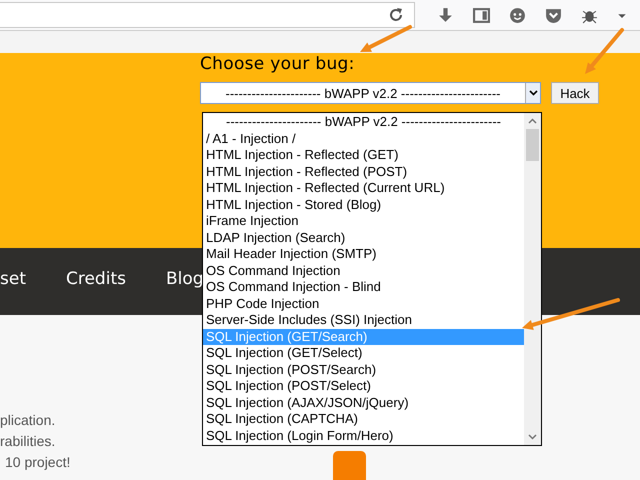  I want to click on header-title: Choose your bug:, so click(278, 64).